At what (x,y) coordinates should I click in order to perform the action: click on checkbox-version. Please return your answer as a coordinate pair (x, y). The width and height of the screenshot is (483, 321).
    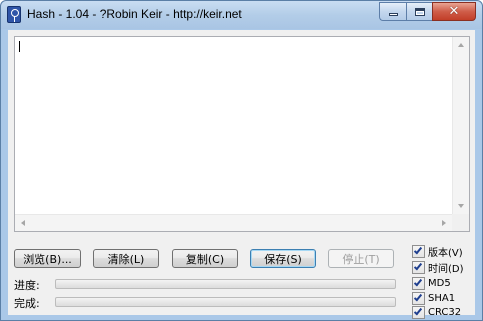
    Looking at the image, I should click on (418, 251).